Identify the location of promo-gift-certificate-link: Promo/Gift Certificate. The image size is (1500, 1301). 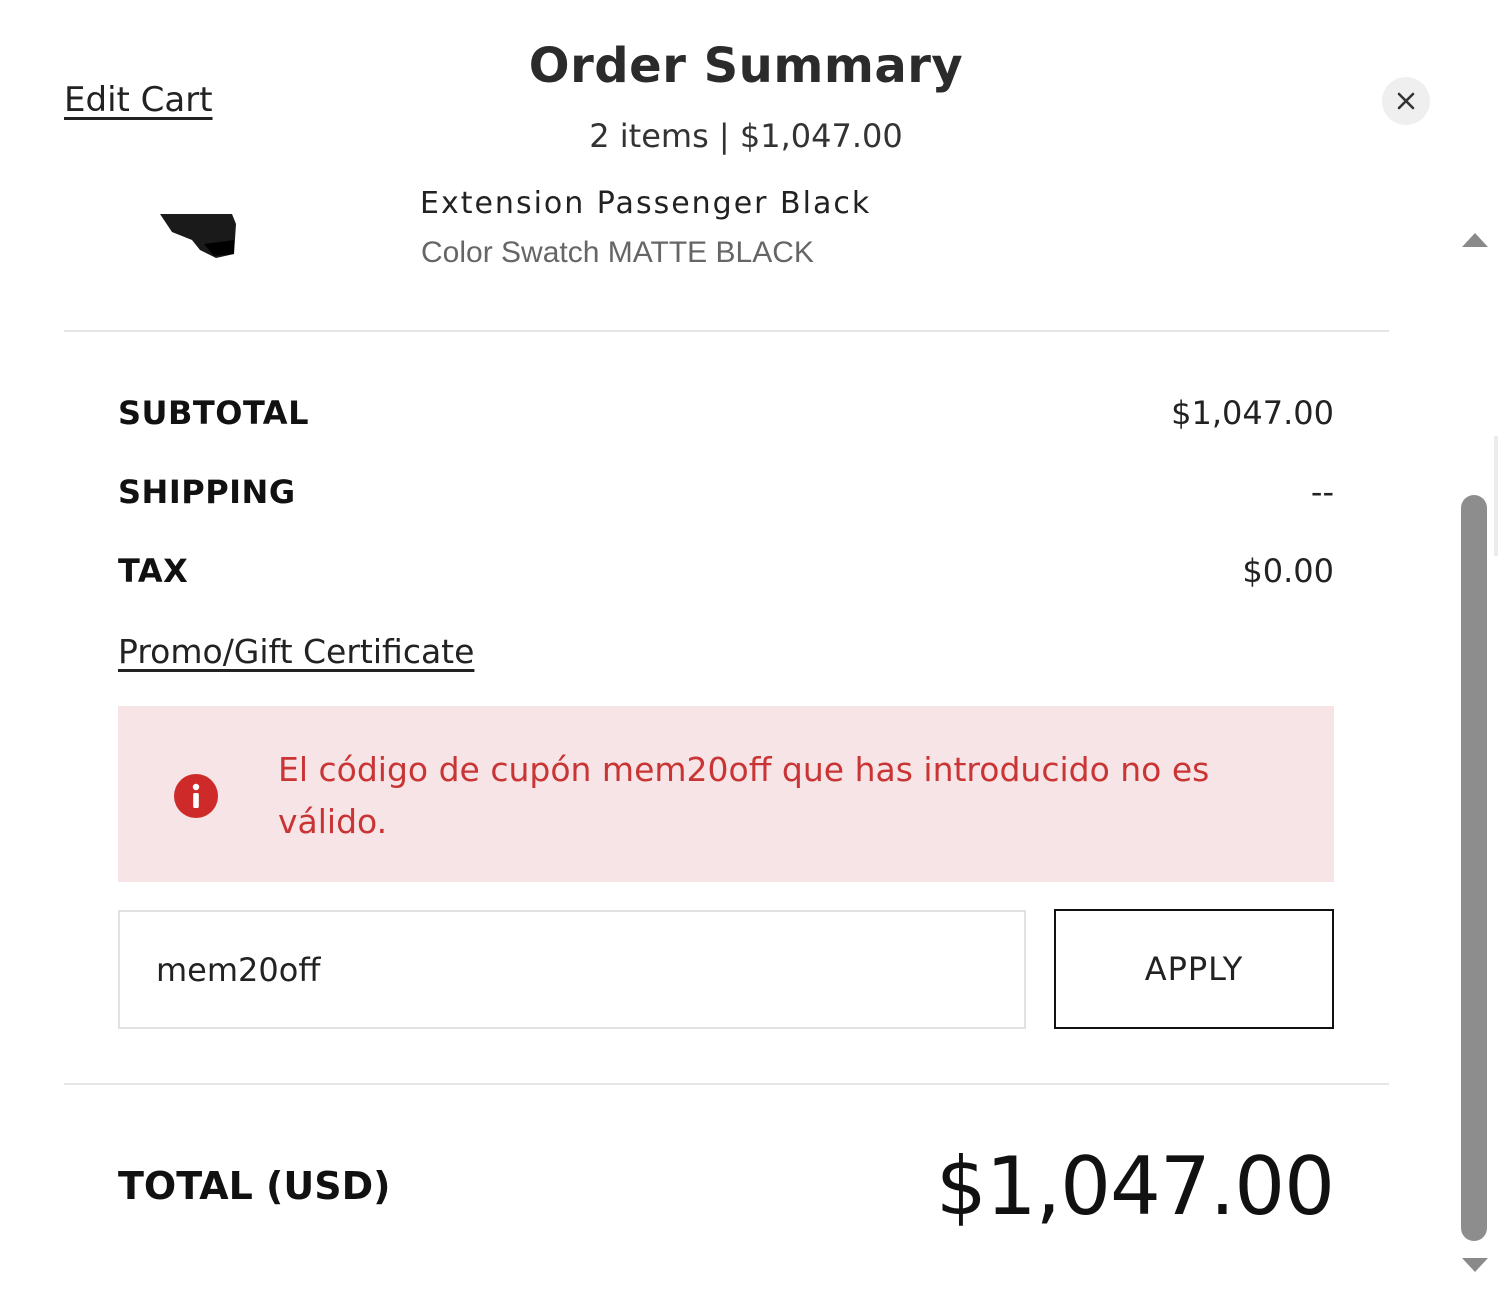
(296, 651).